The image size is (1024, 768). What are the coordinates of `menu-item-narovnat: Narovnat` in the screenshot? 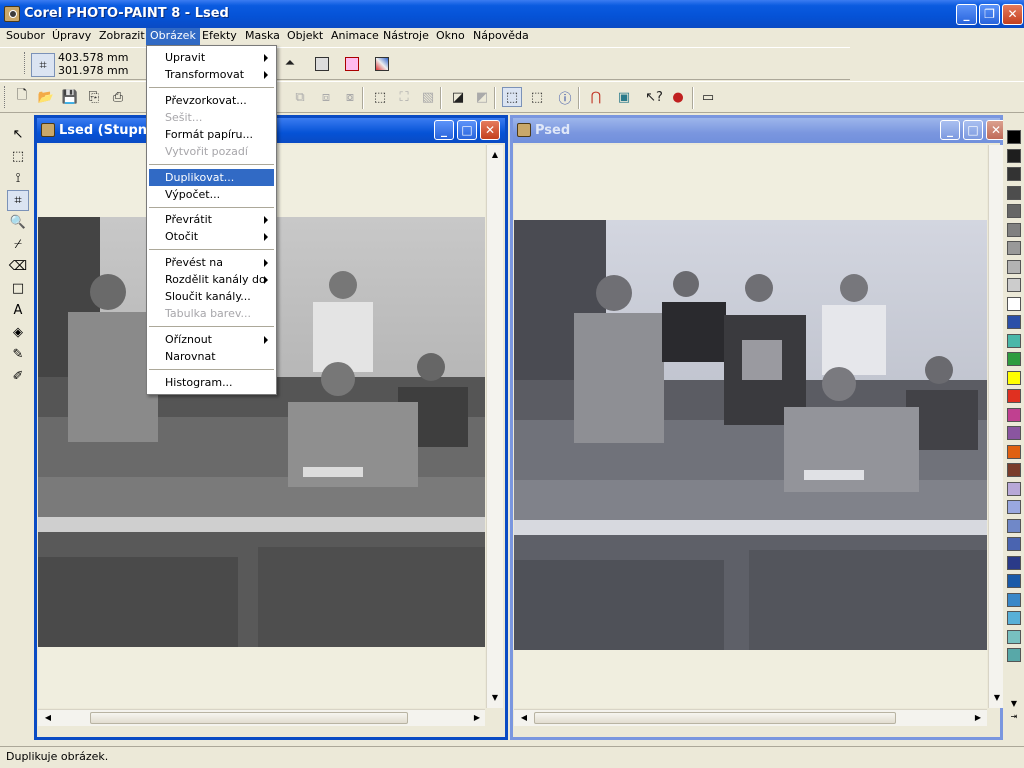 It's located at (211, 356).